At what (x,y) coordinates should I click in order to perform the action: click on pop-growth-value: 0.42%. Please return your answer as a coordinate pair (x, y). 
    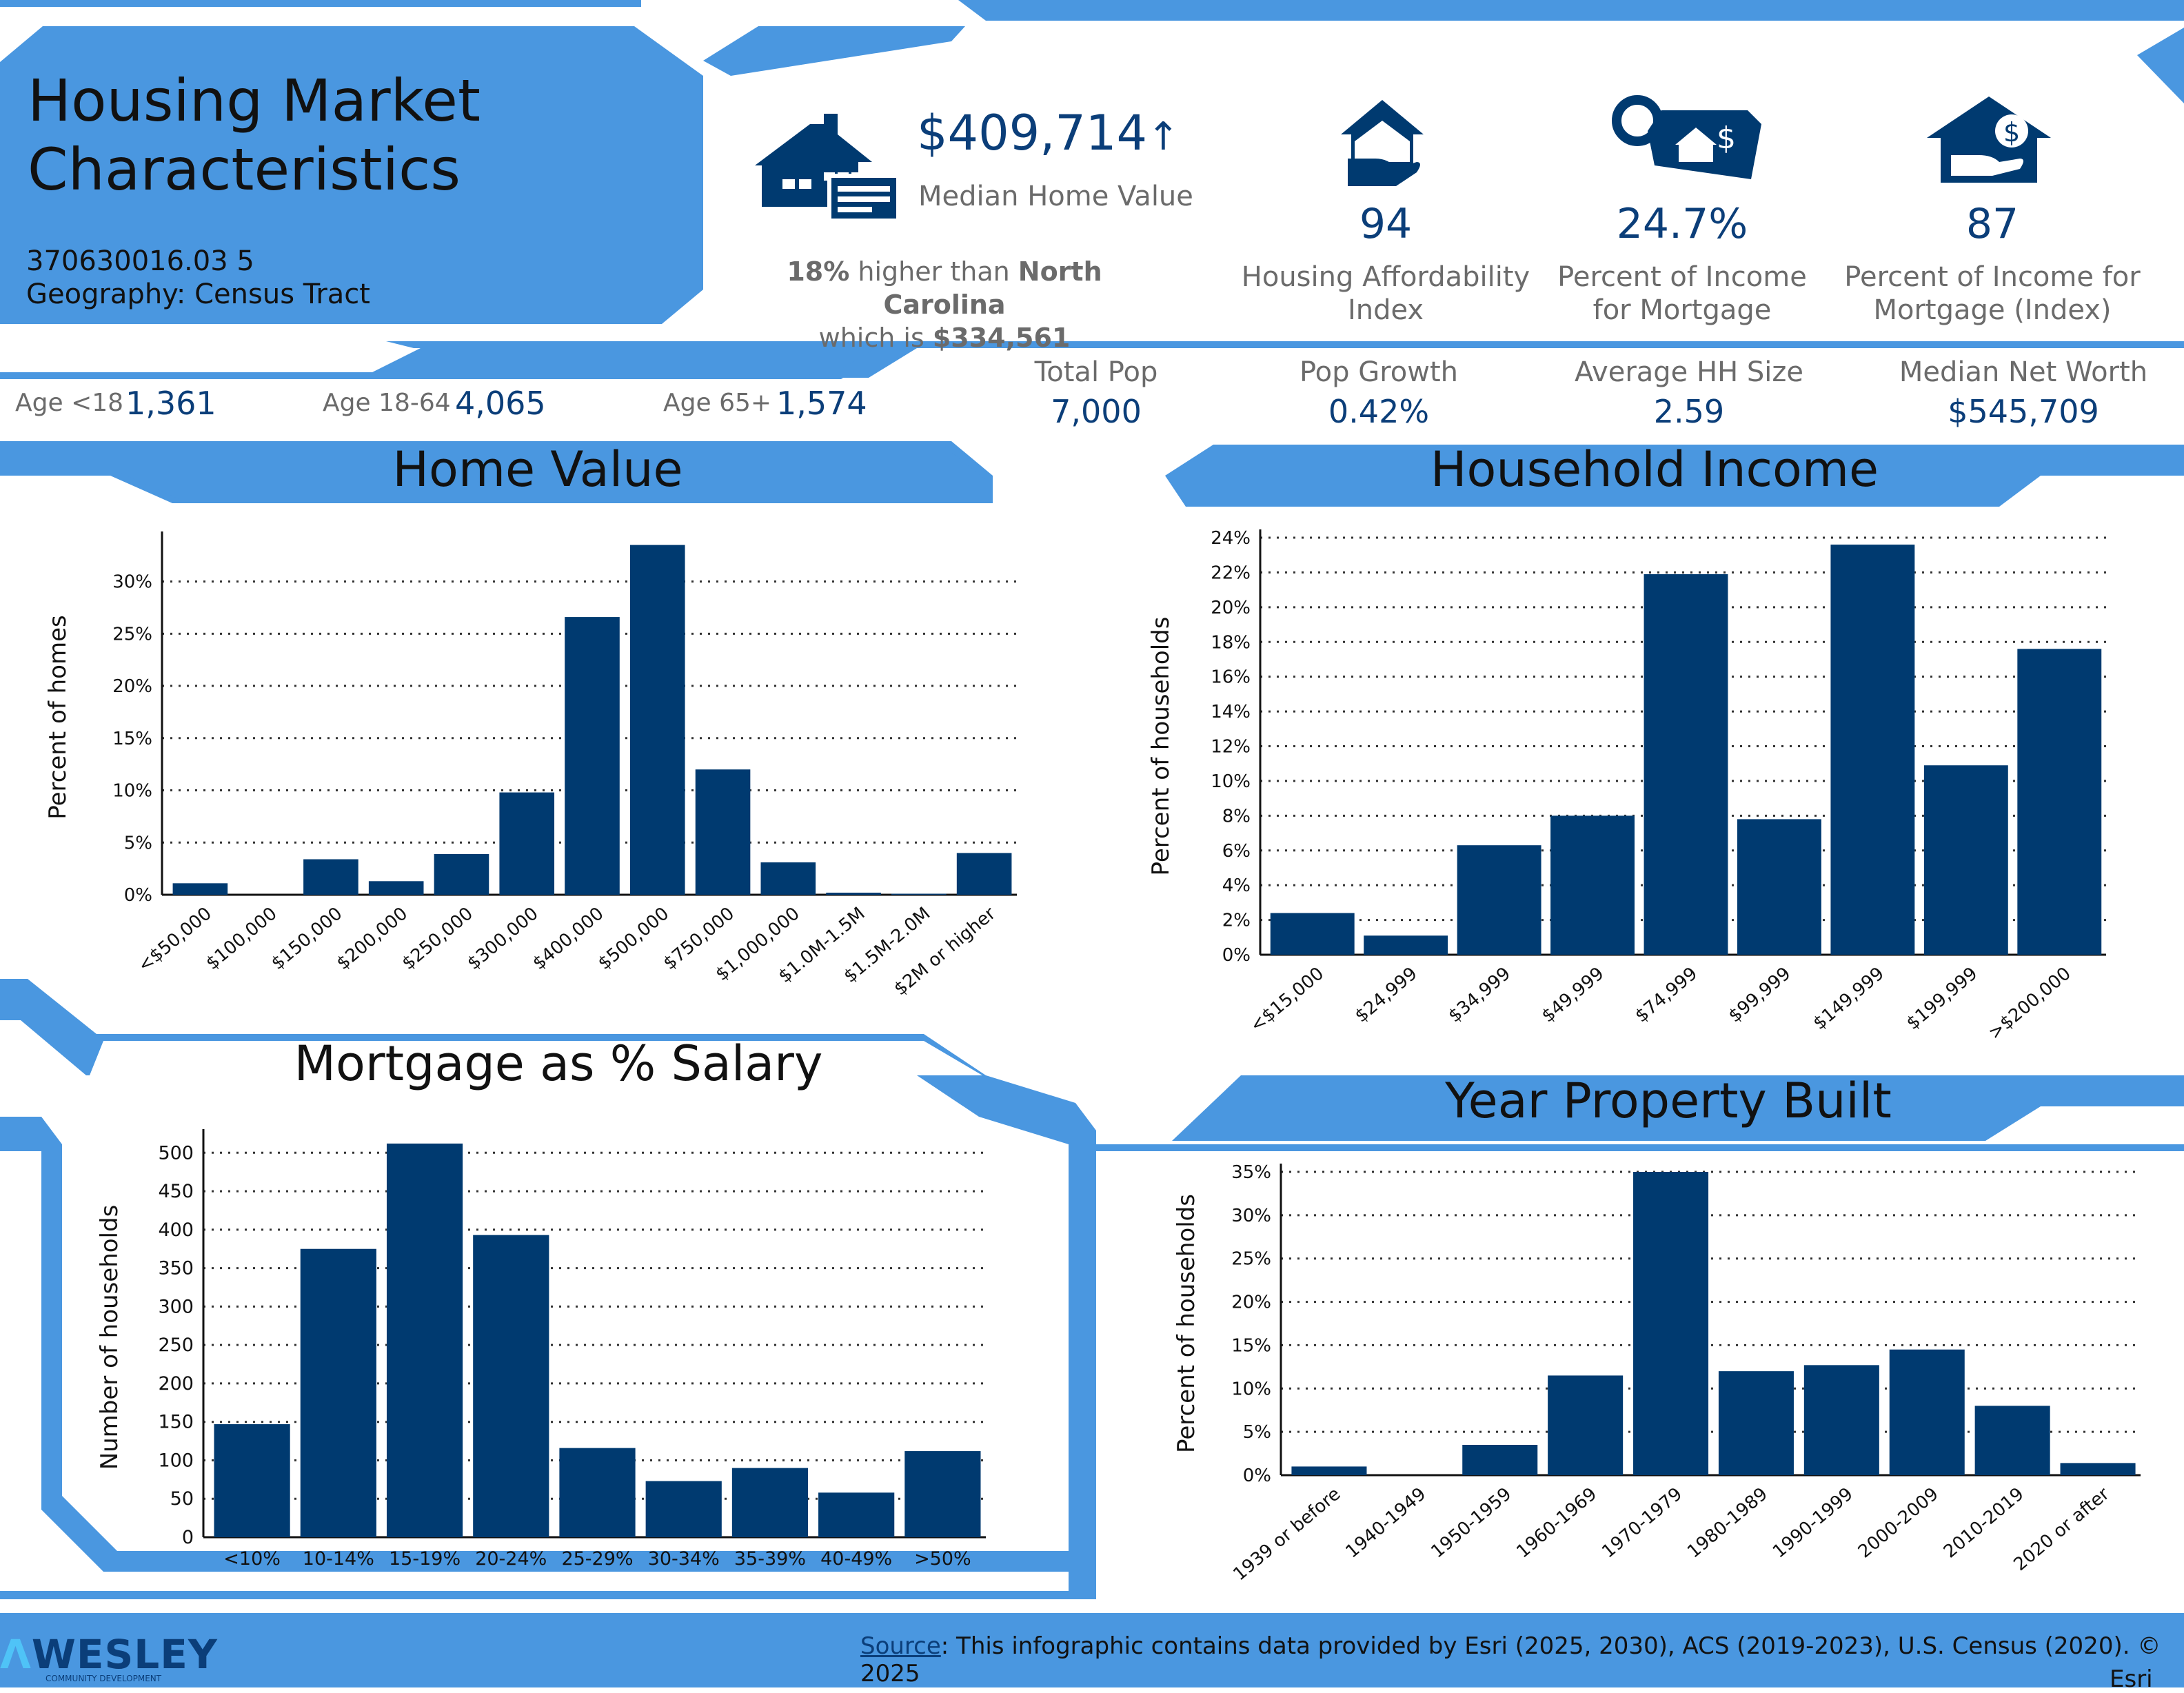
    Looking at the image, I should click on (1379, 412).